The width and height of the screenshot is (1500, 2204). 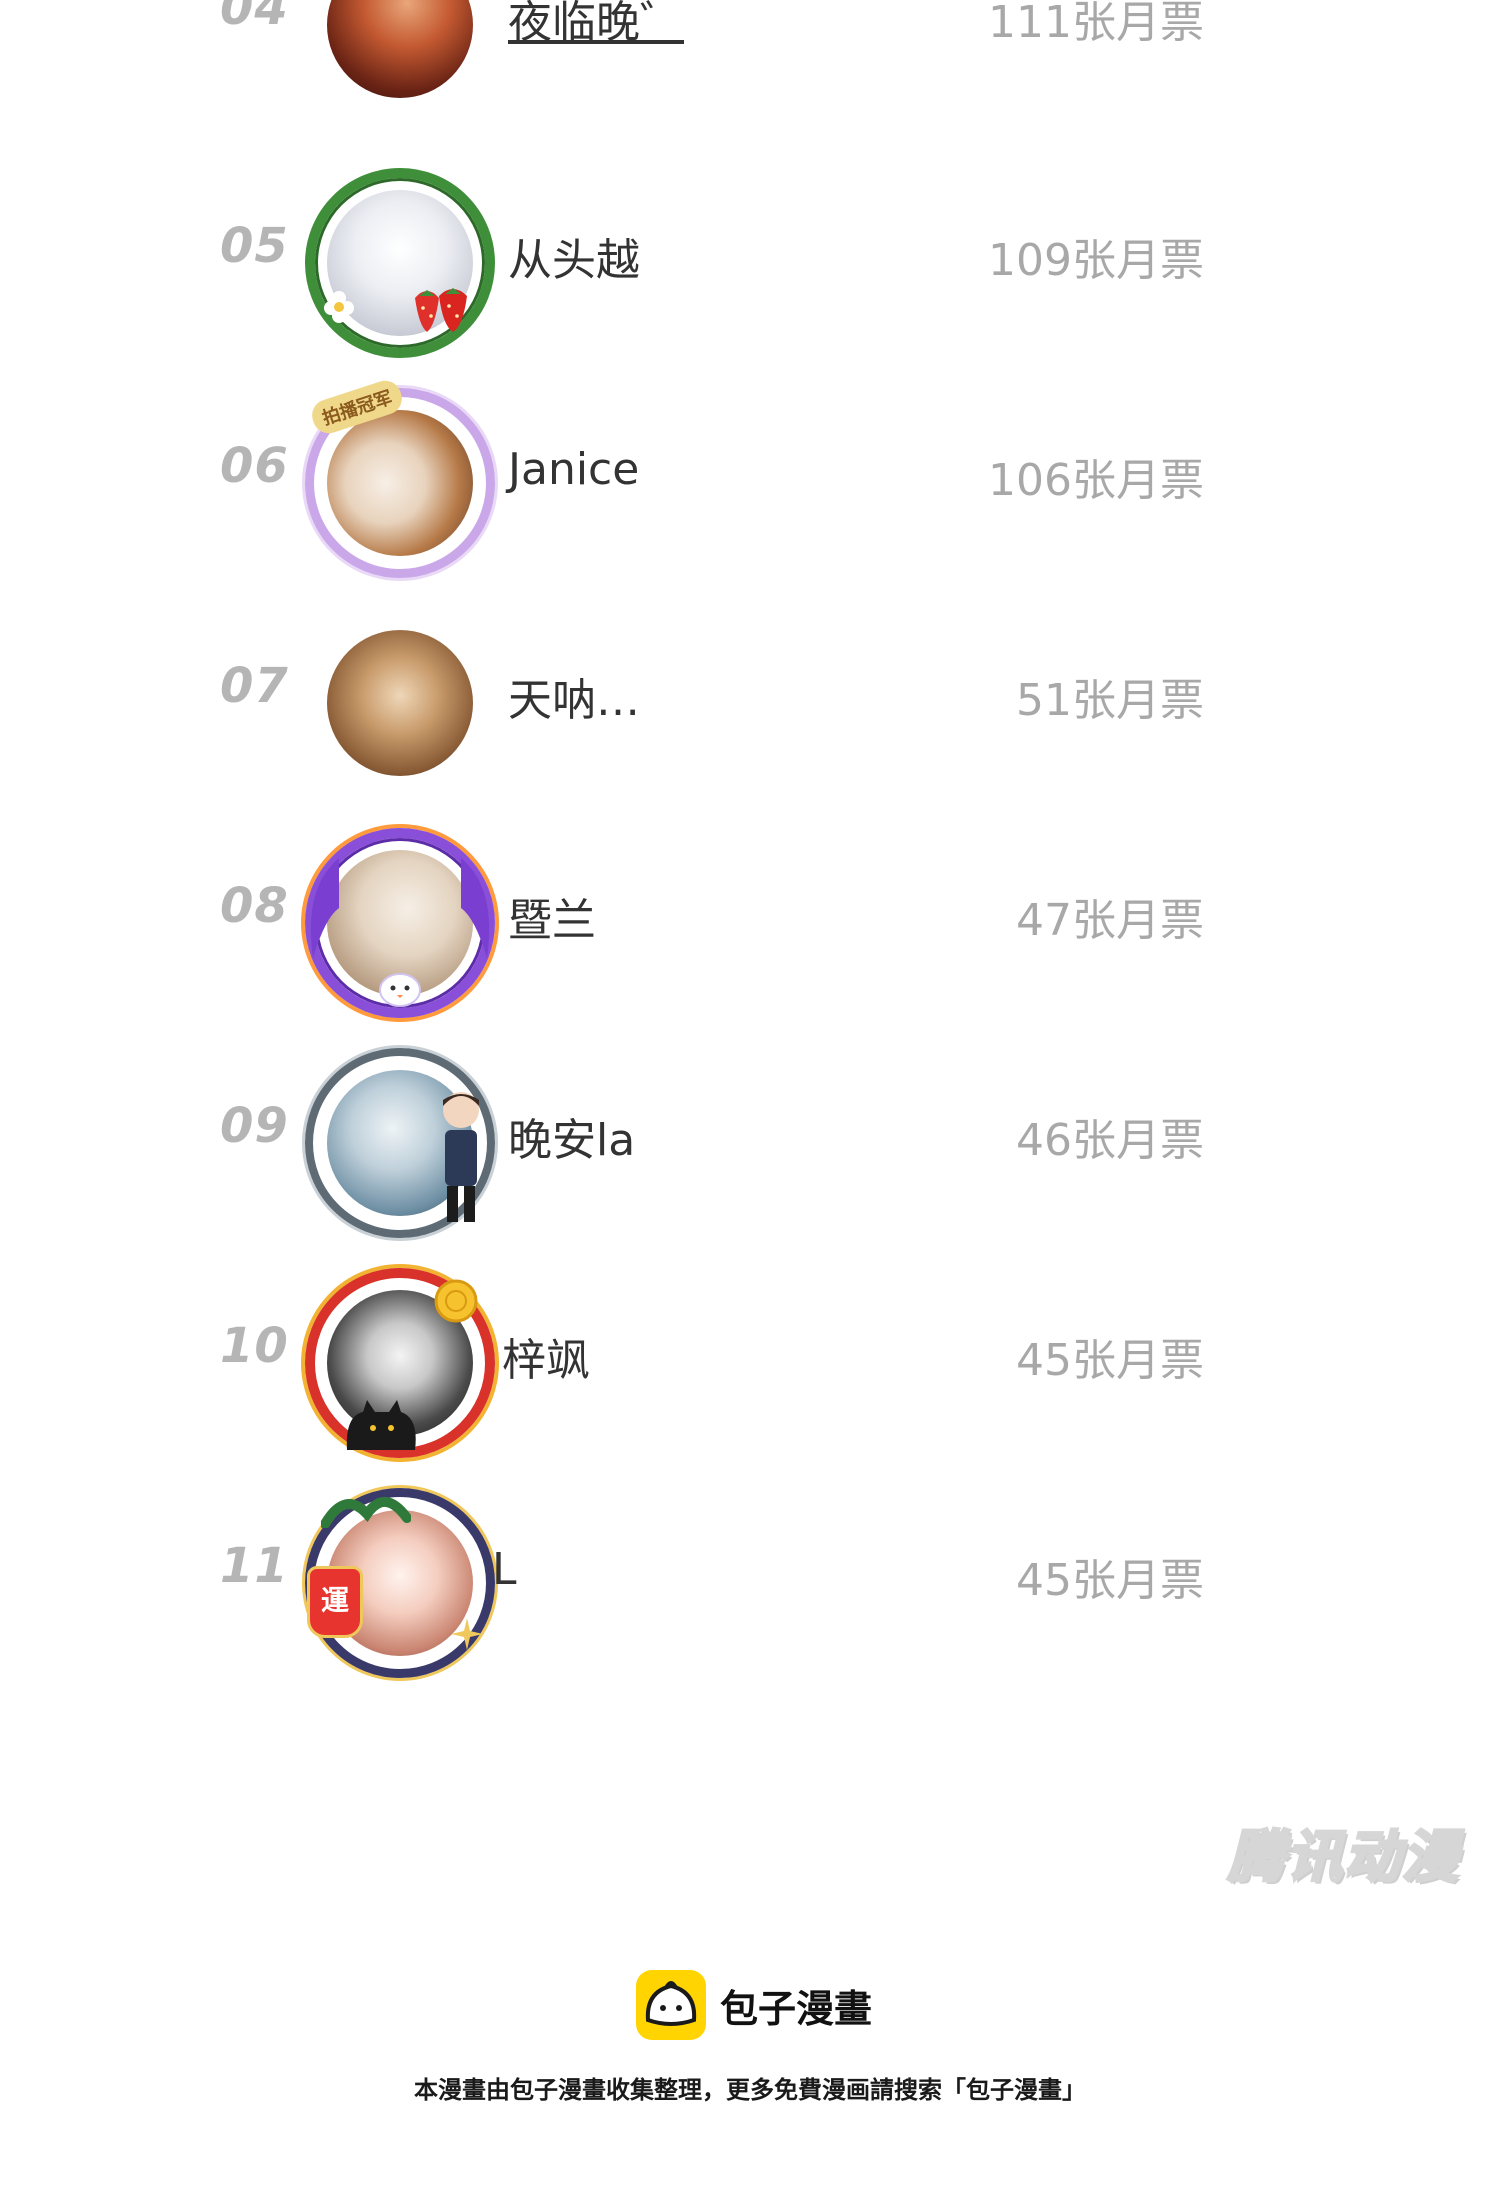 What do you see at coordinates (796, 2008) in the screenshot?
I see `brand-name: 包子漫畫` at bounding box center [796, 2008].